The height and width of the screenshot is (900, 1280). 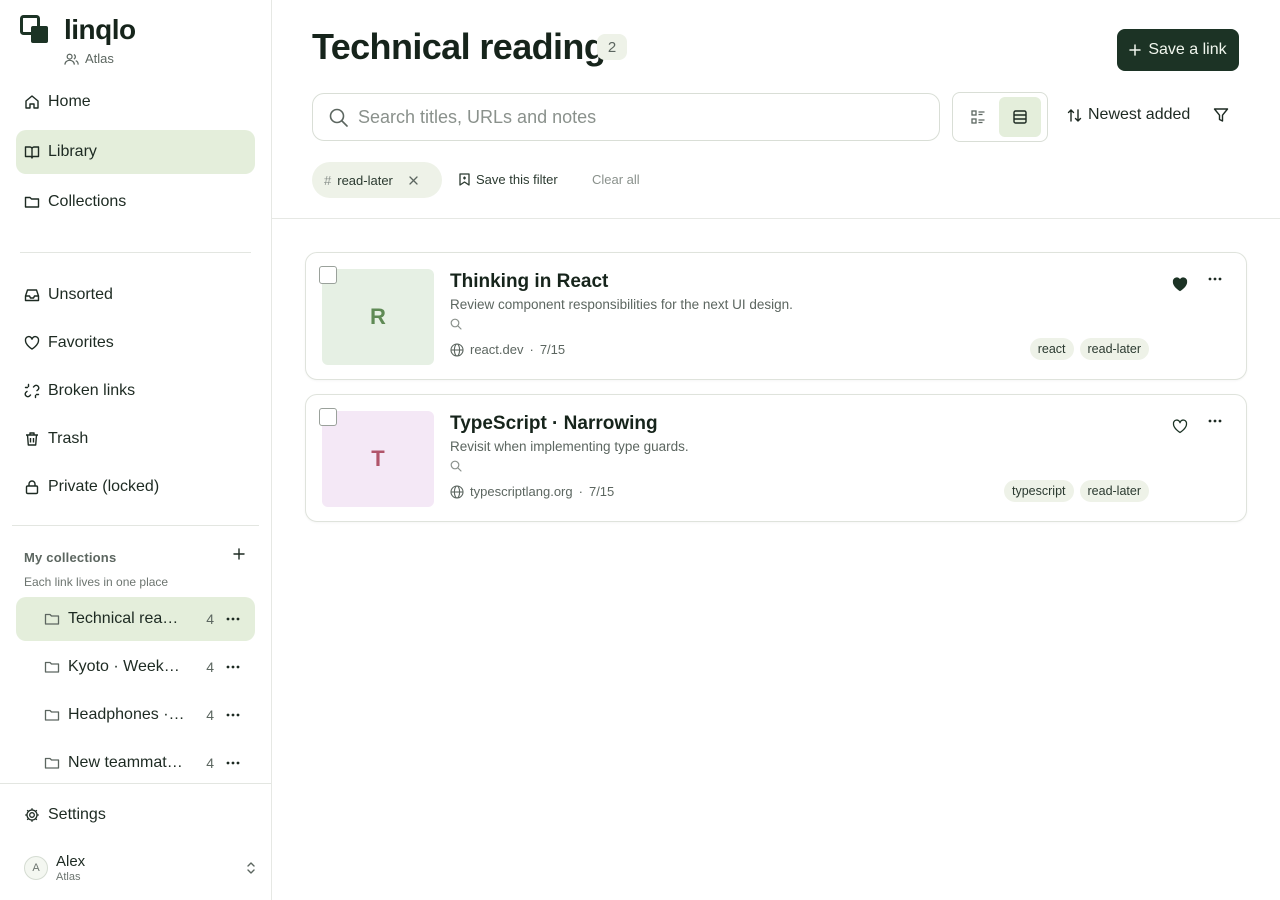 I want to click on remove-filter-button, so click(x=413, y=180).